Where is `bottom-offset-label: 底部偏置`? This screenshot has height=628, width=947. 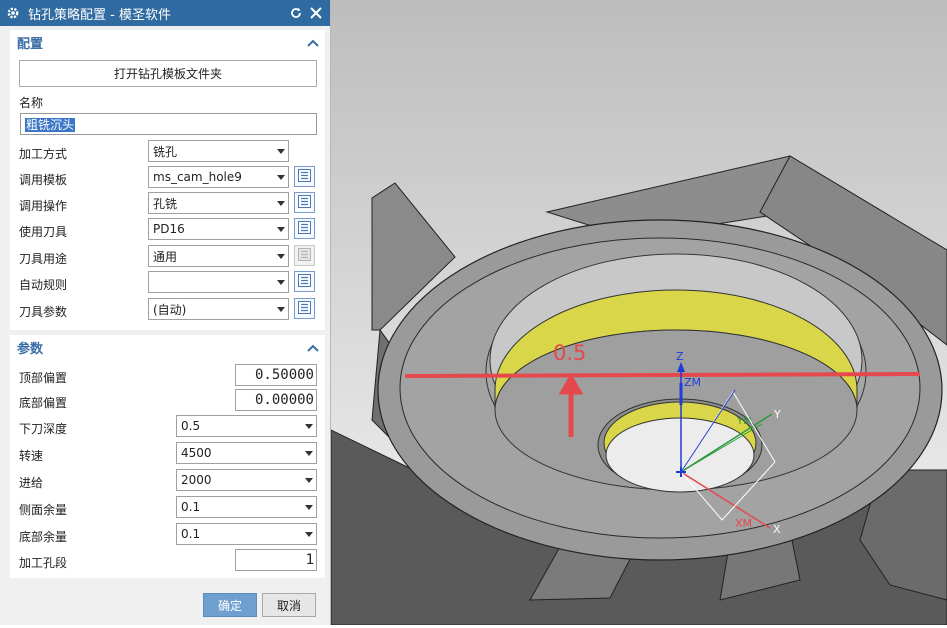
bottom-offset-label: 底部偏置 is located at coordinates (43, 403).